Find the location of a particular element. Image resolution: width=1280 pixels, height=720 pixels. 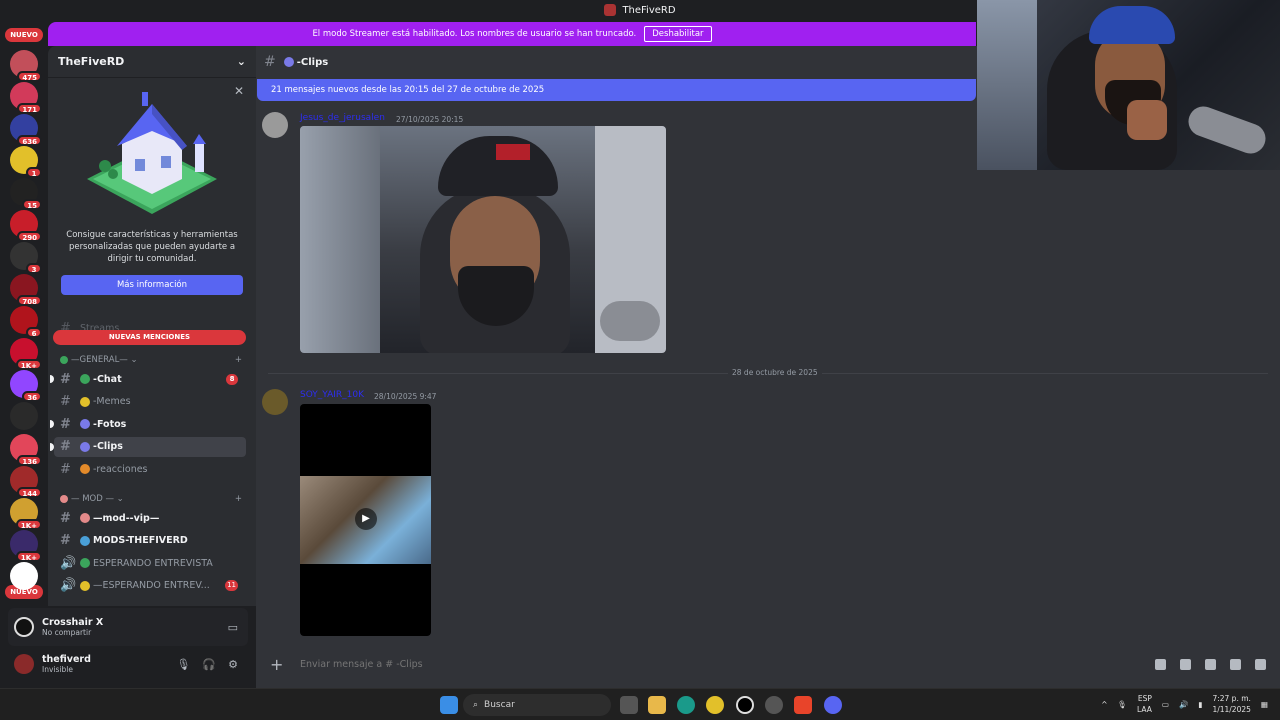

unread-badge: 3 is located at coordinates (34, 268).